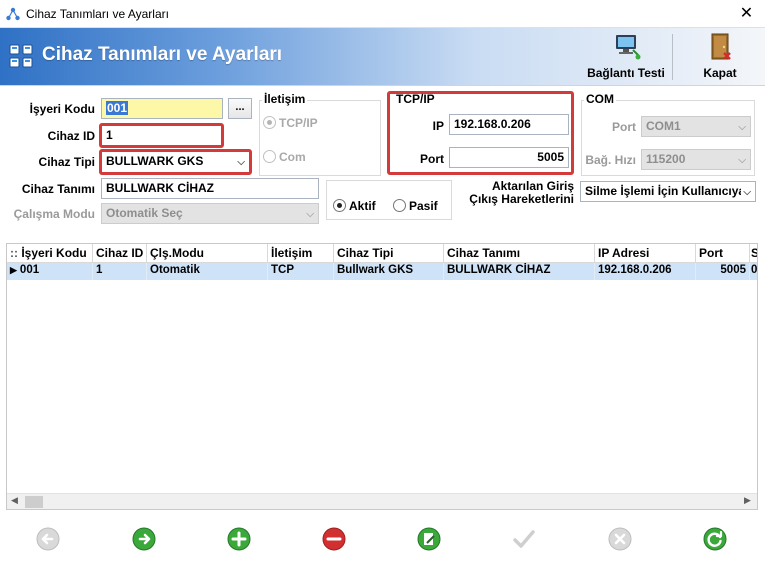 This screenshot has height=565, width=765. I want to click on refresh-icon, so click(715, 539).